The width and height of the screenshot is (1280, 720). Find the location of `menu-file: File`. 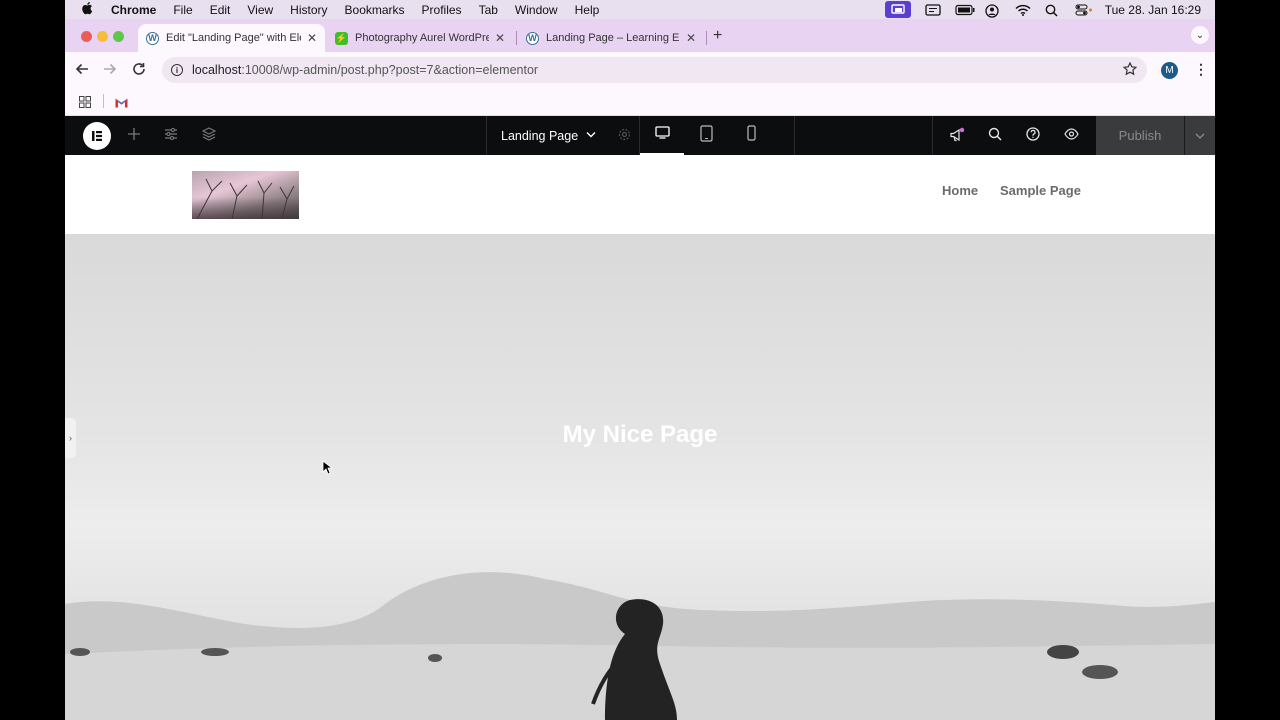

menu-file: File is located at coordinates (182, 10).